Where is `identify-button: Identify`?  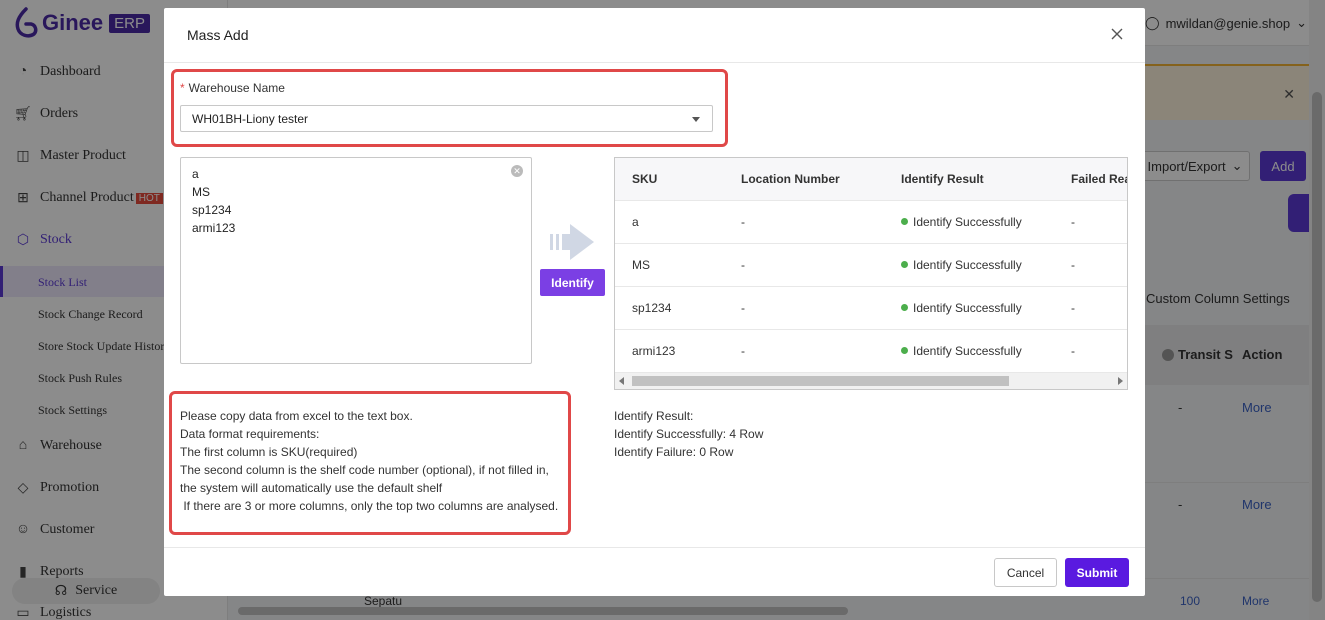
identify-button: Identify is located at coordinates (572, 282).